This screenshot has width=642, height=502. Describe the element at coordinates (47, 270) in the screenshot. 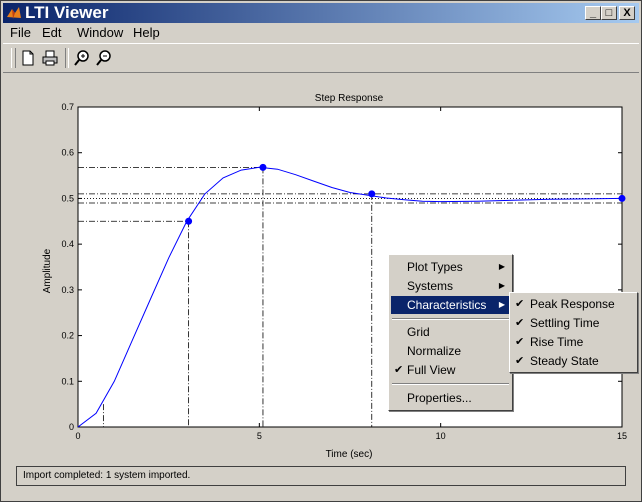

I see `y-axis-label: Amplitude` at that location.